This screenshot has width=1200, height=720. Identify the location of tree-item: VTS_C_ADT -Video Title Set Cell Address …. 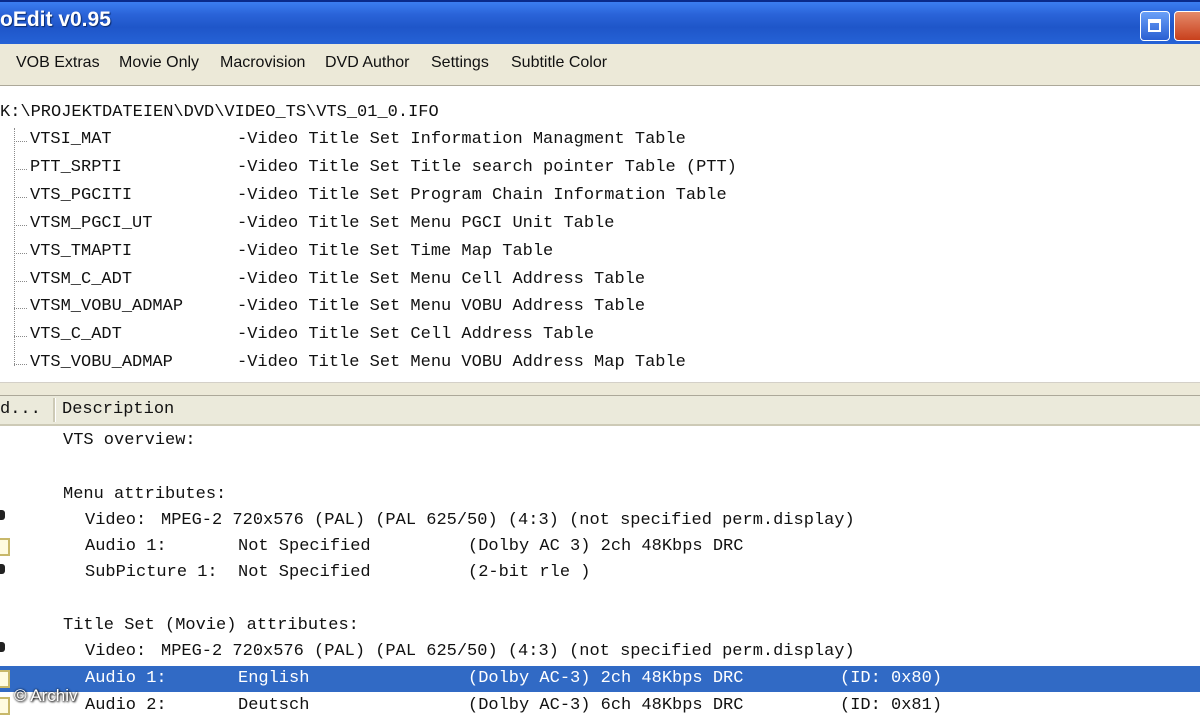
(600, 337).